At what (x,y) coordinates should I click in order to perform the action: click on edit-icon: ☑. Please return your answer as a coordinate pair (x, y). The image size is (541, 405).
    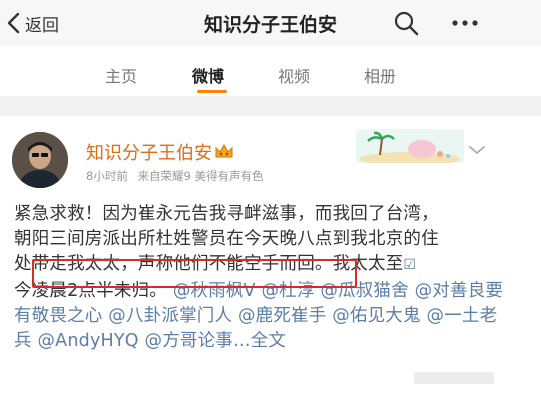
    Looking at the image, I should click on (410, 265).